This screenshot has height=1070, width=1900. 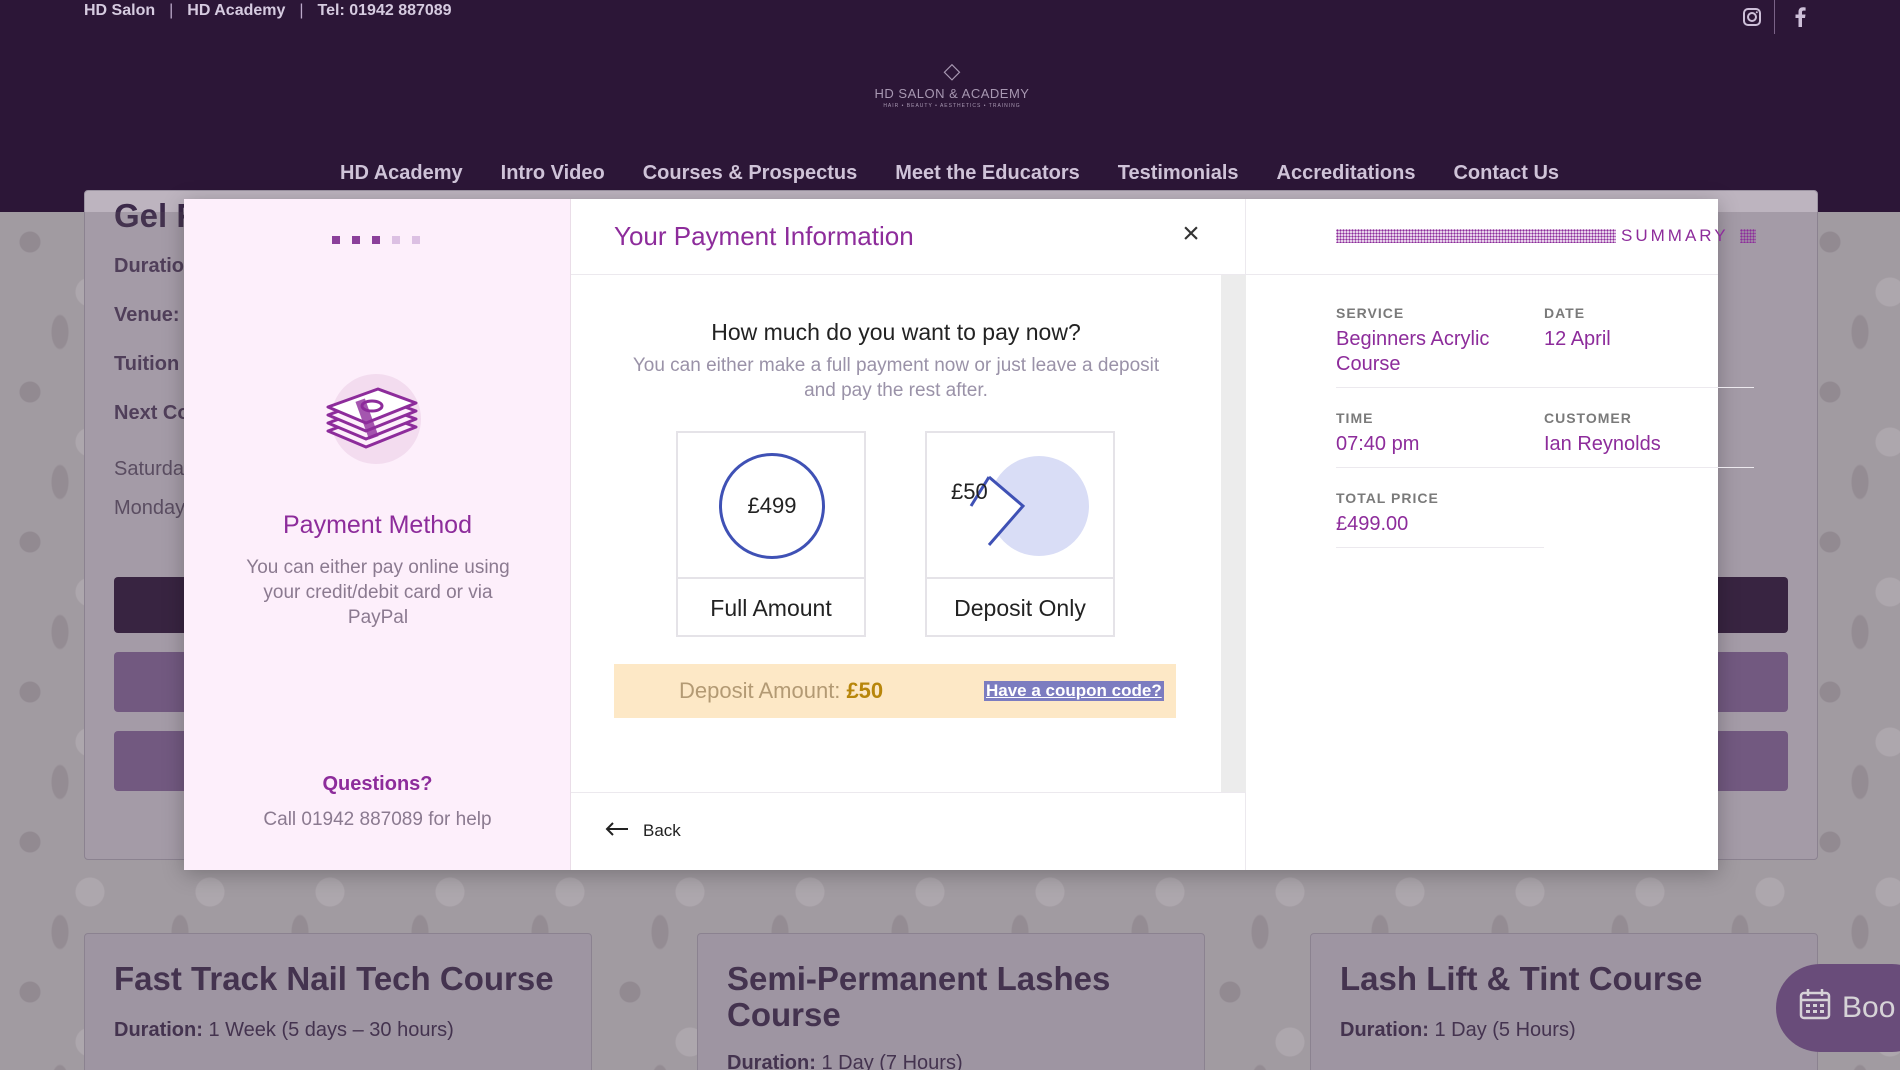 I want to click on deposit-amount-label: Deposit Amount:, so click(x=760, y=690).